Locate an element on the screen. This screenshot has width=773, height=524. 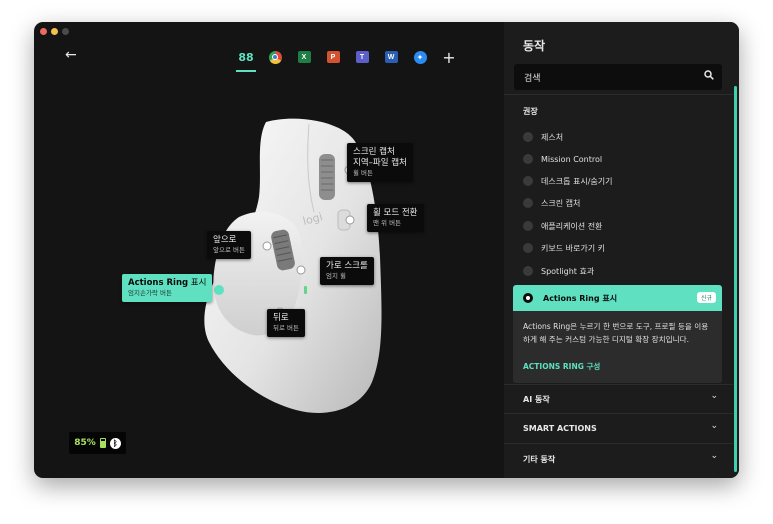
option-spotlight: Spotlight 효과 is located at coordinates (558, 271).